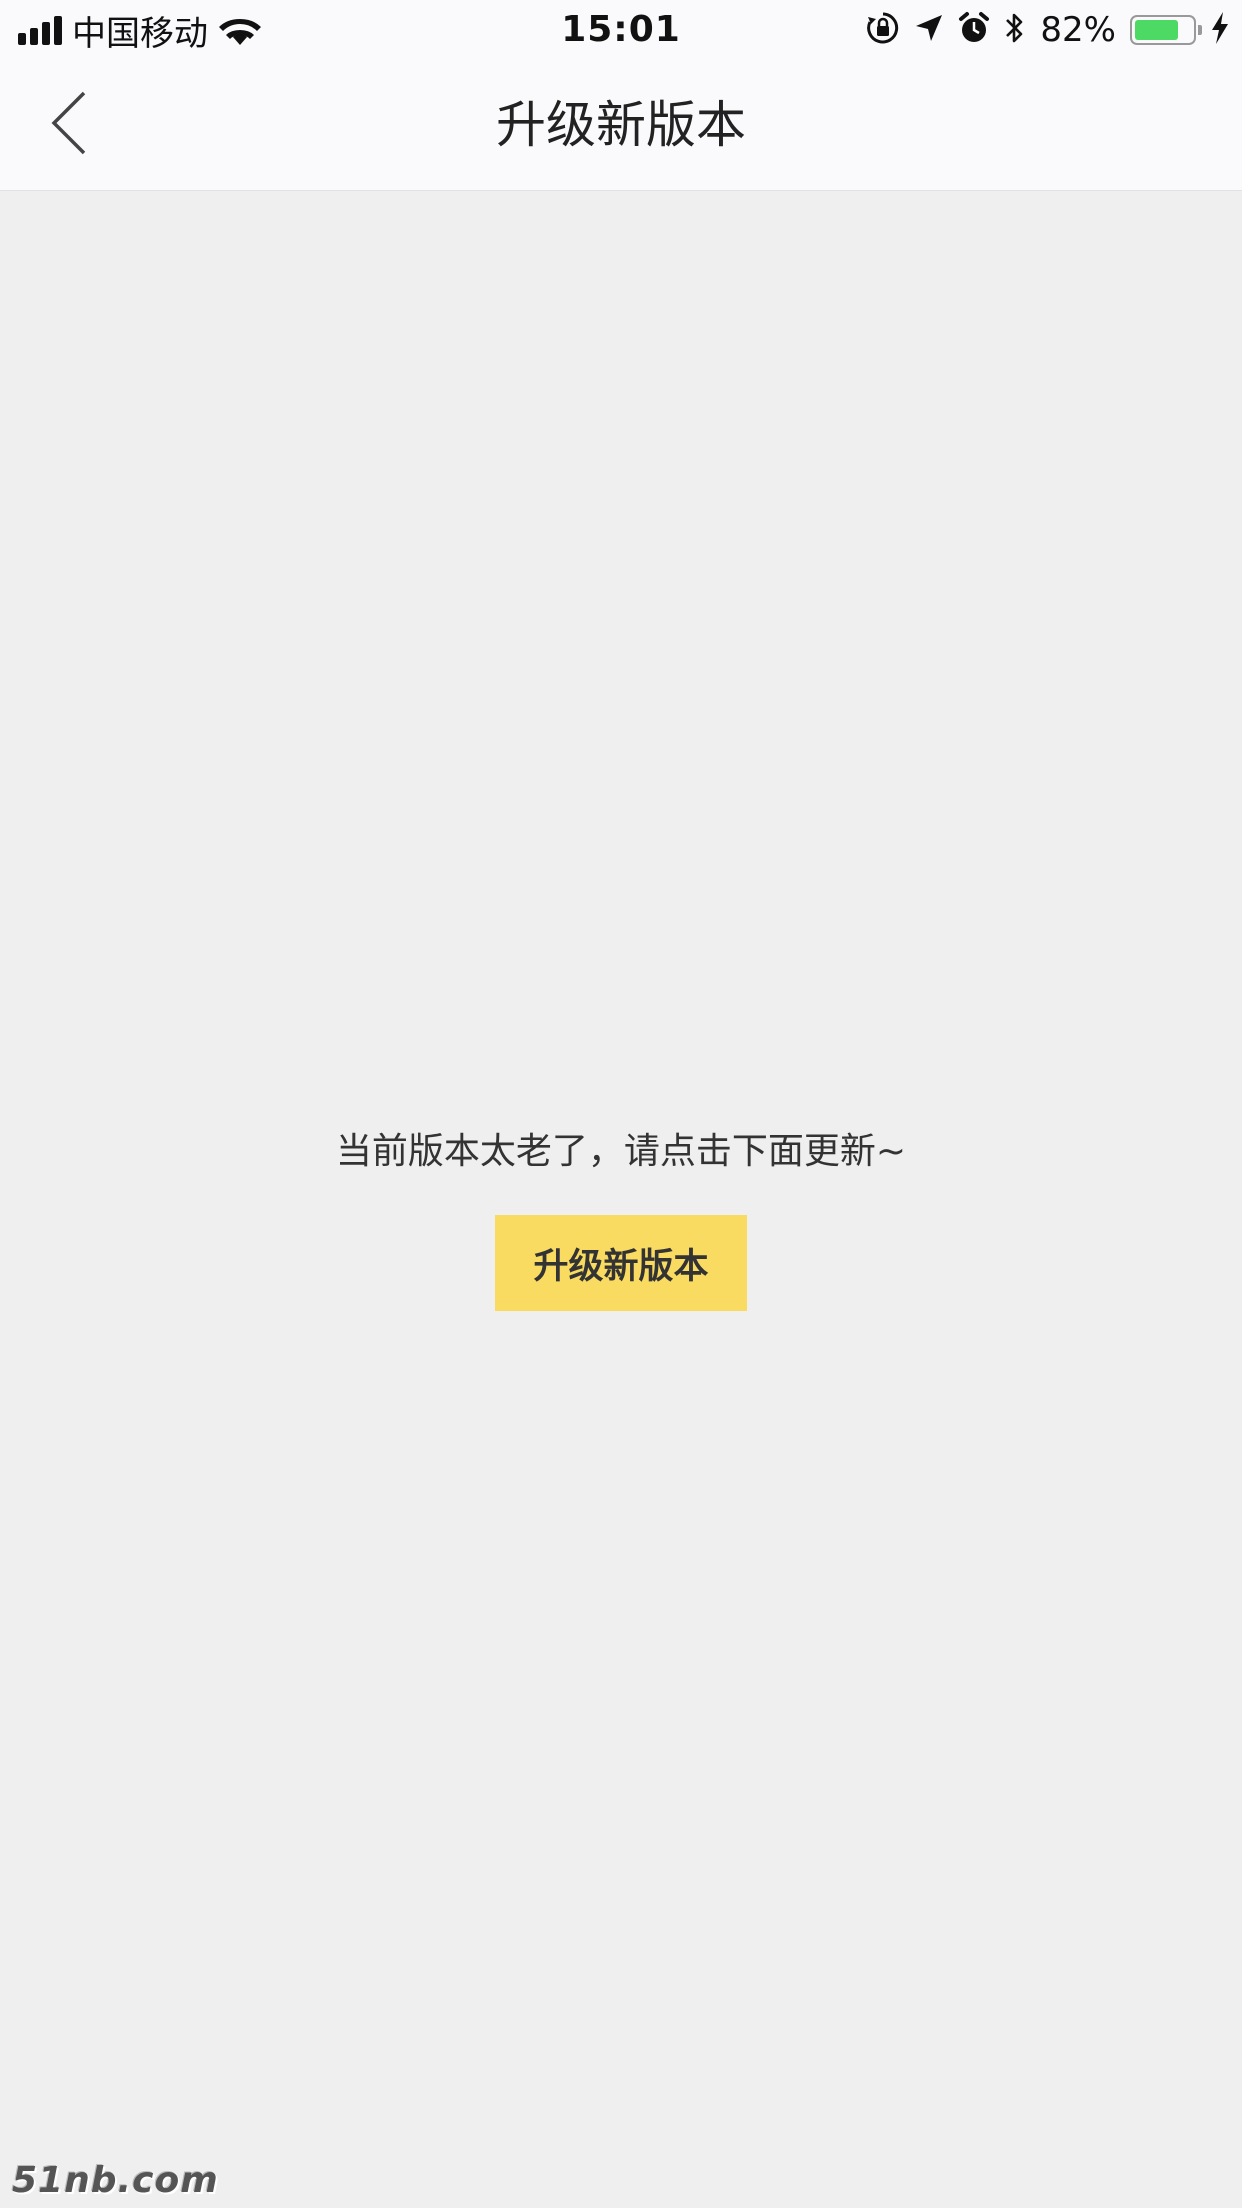 This screenshot has height=2208, width=1242. I want to click on navigation-bar: 升级新版本, so click(621, 125).